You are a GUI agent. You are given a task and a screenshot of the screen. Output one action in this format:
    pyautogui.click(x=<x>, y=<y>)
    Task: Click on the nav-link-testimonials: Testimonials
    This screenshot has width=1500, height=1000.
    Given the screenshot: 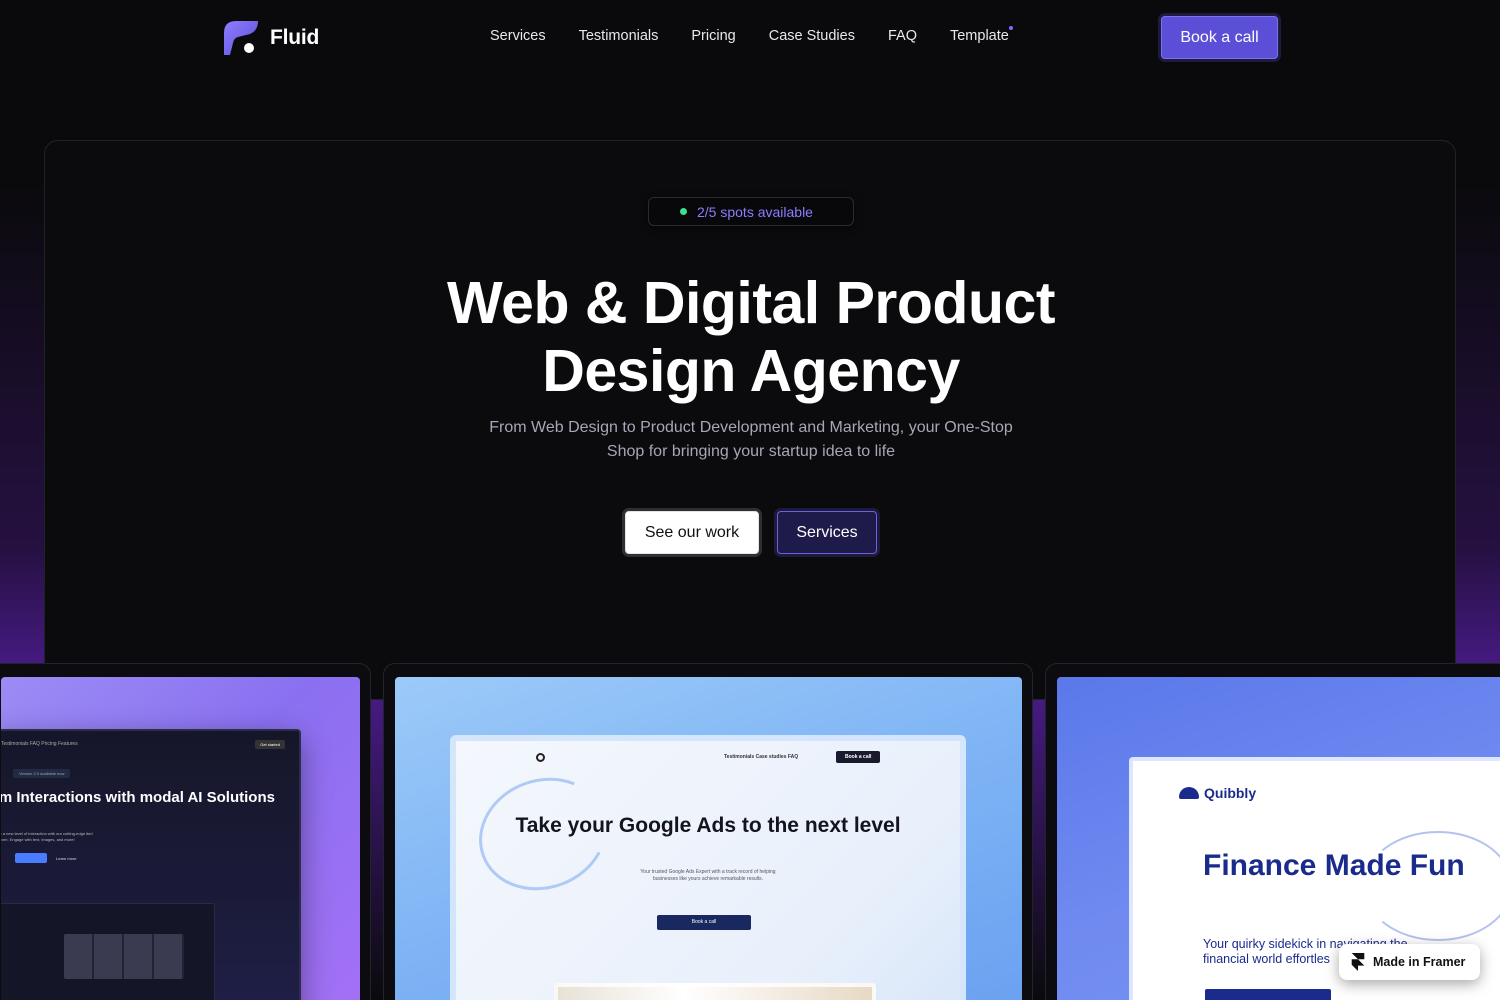 What is the action you would take?
    pyautogui.click(x=619, y=36)
    